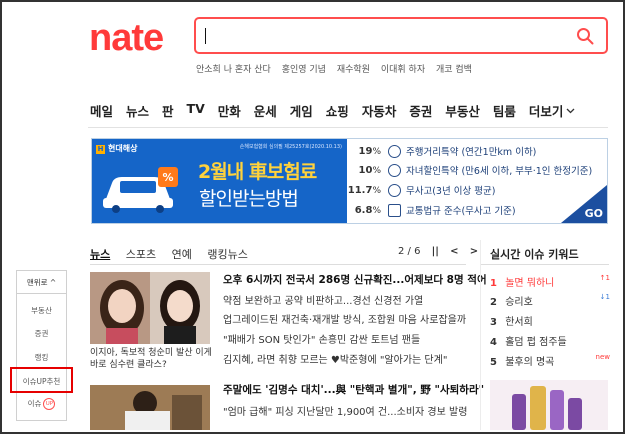 This screenshot has height=434, width=625. I want to click on headline-item: 약점 보완하고 공약 비판하고...경선 신경전 가열, so click(323, 299).